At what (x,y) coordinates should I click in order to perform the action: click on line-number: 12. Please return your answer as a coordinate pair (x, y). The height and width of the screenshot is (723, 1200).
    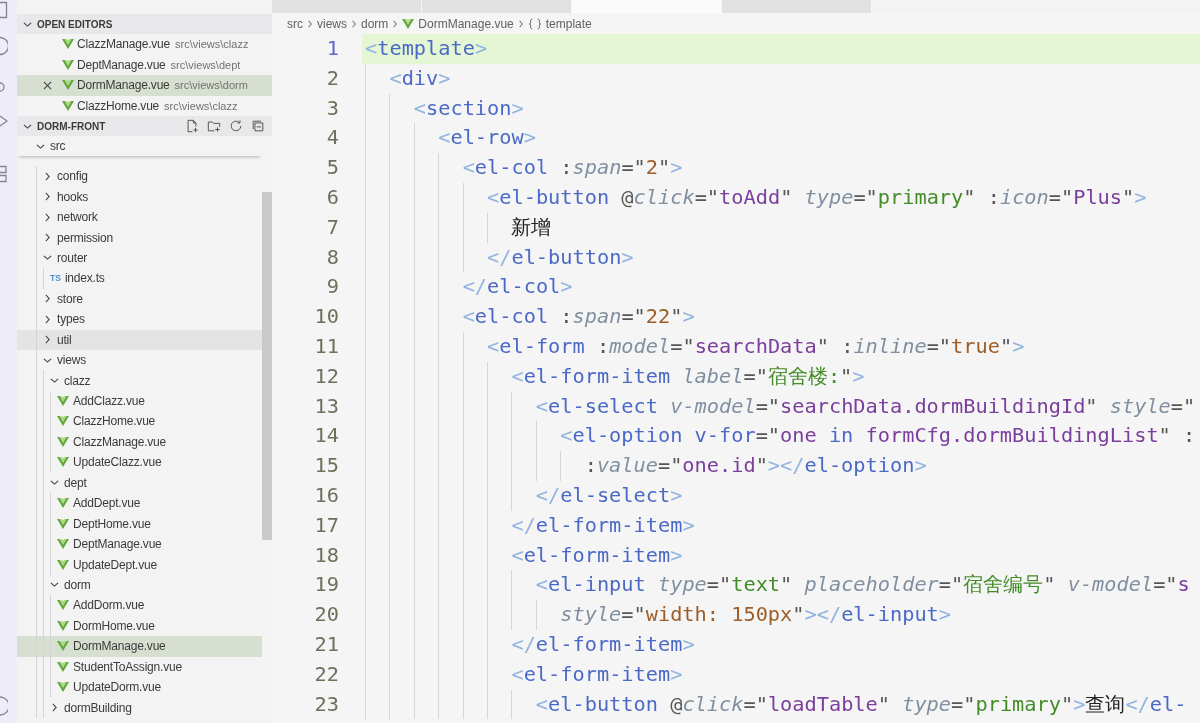
    Looking at the image, I should click on (326, 376).